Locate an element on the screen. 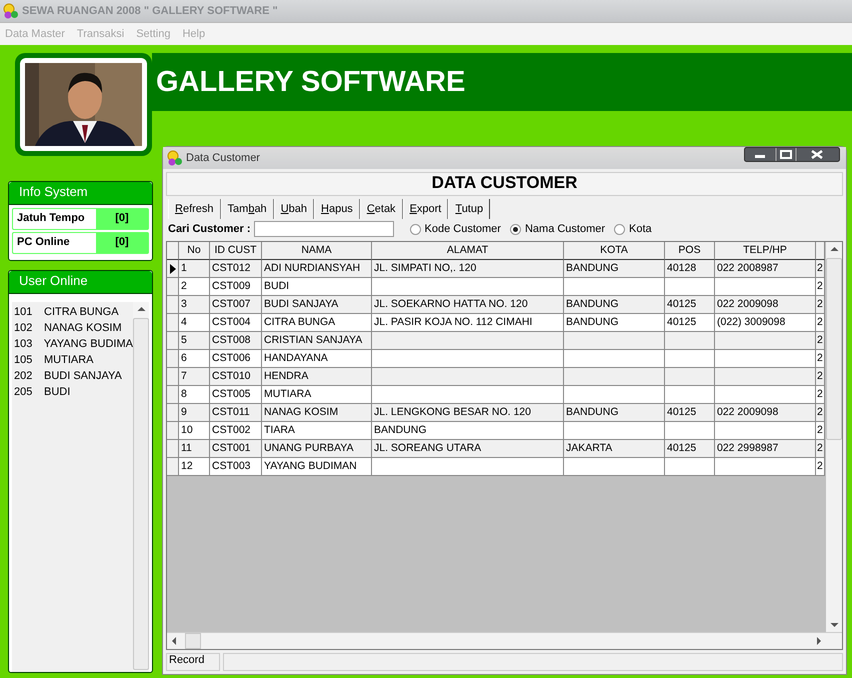  table-cell: CST010 is located at coordinates (236, 377).